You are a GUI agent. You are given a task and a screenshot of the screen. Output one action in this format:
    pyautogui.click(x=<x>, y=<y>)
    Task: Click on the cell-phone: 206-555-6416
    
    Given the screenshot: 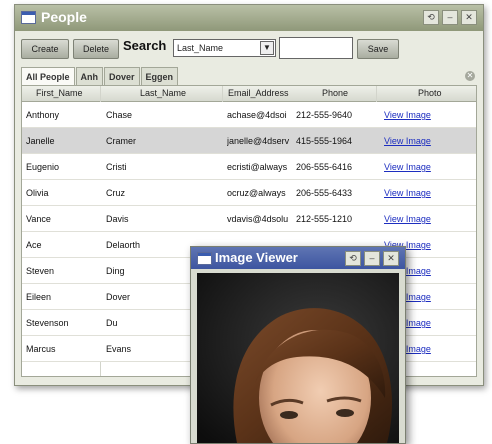 What is the action you would take?
    pyautogui.click(x=324, y=167)
    